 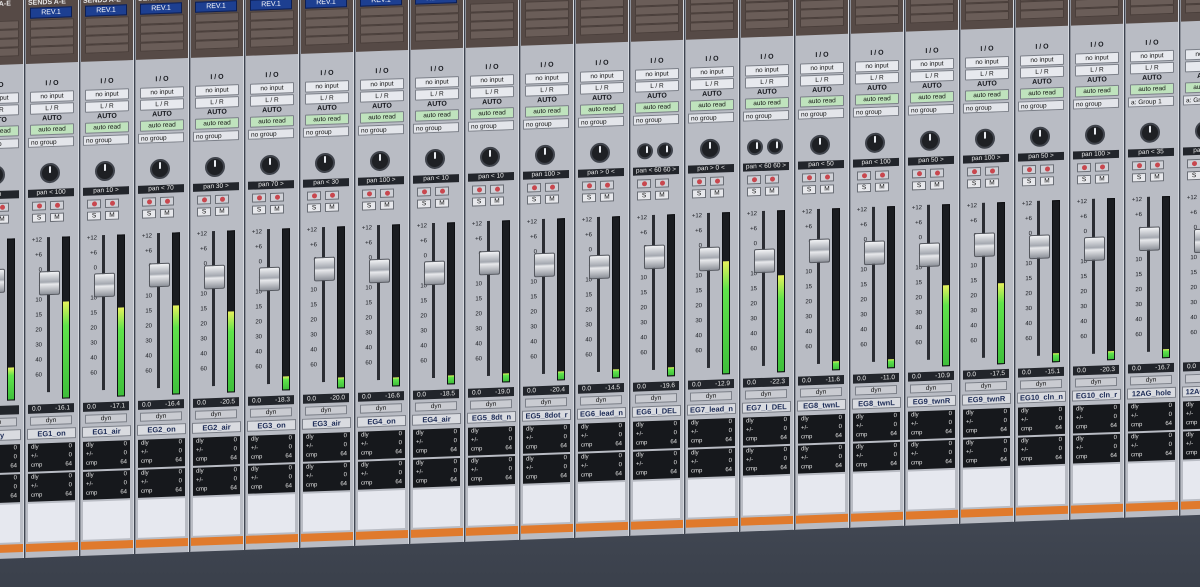 I want to click on track-name: EG9_twnR, so click(x=931, y=401).